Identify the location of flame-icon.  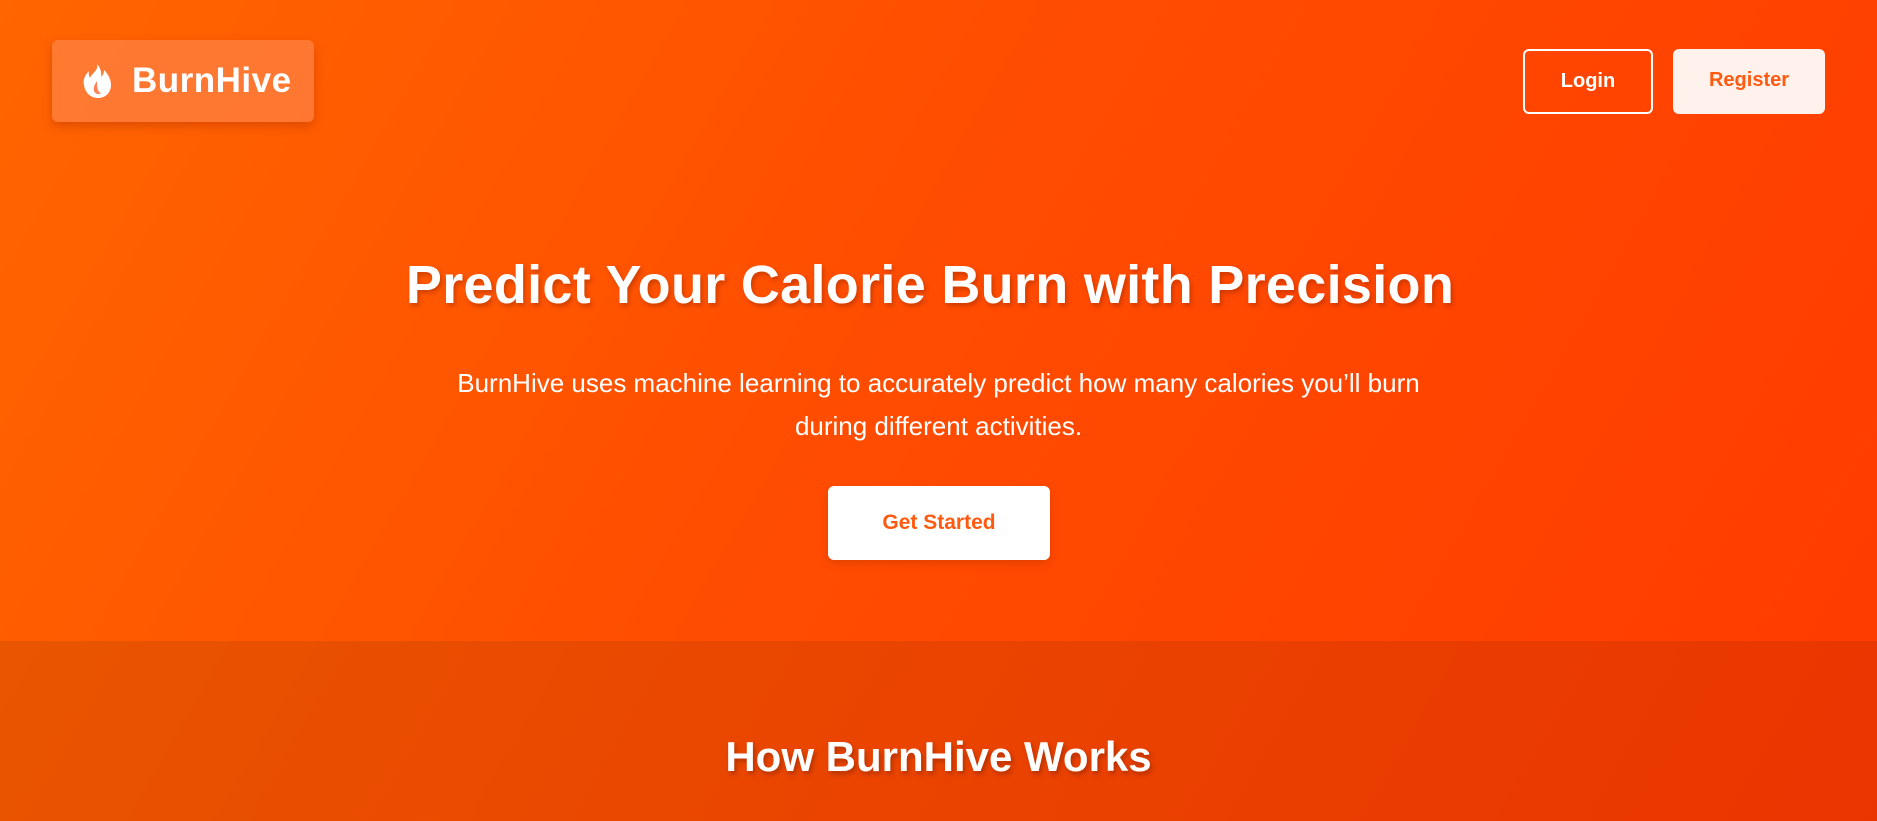
(97, 81).